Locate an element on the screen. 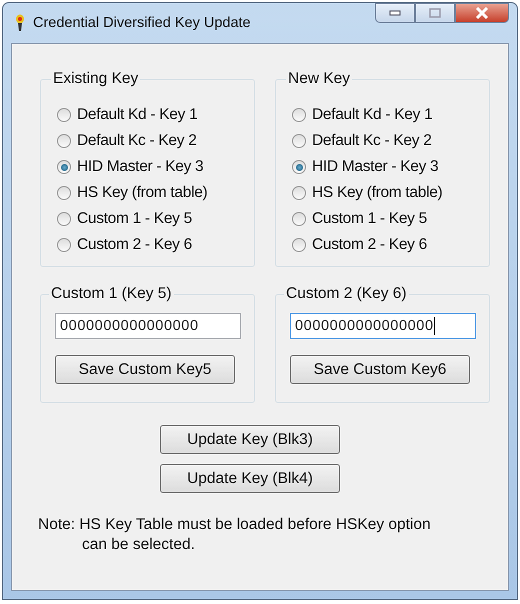  update-key-button: Update Key (Blk3) is located at coordinates (250, 439).